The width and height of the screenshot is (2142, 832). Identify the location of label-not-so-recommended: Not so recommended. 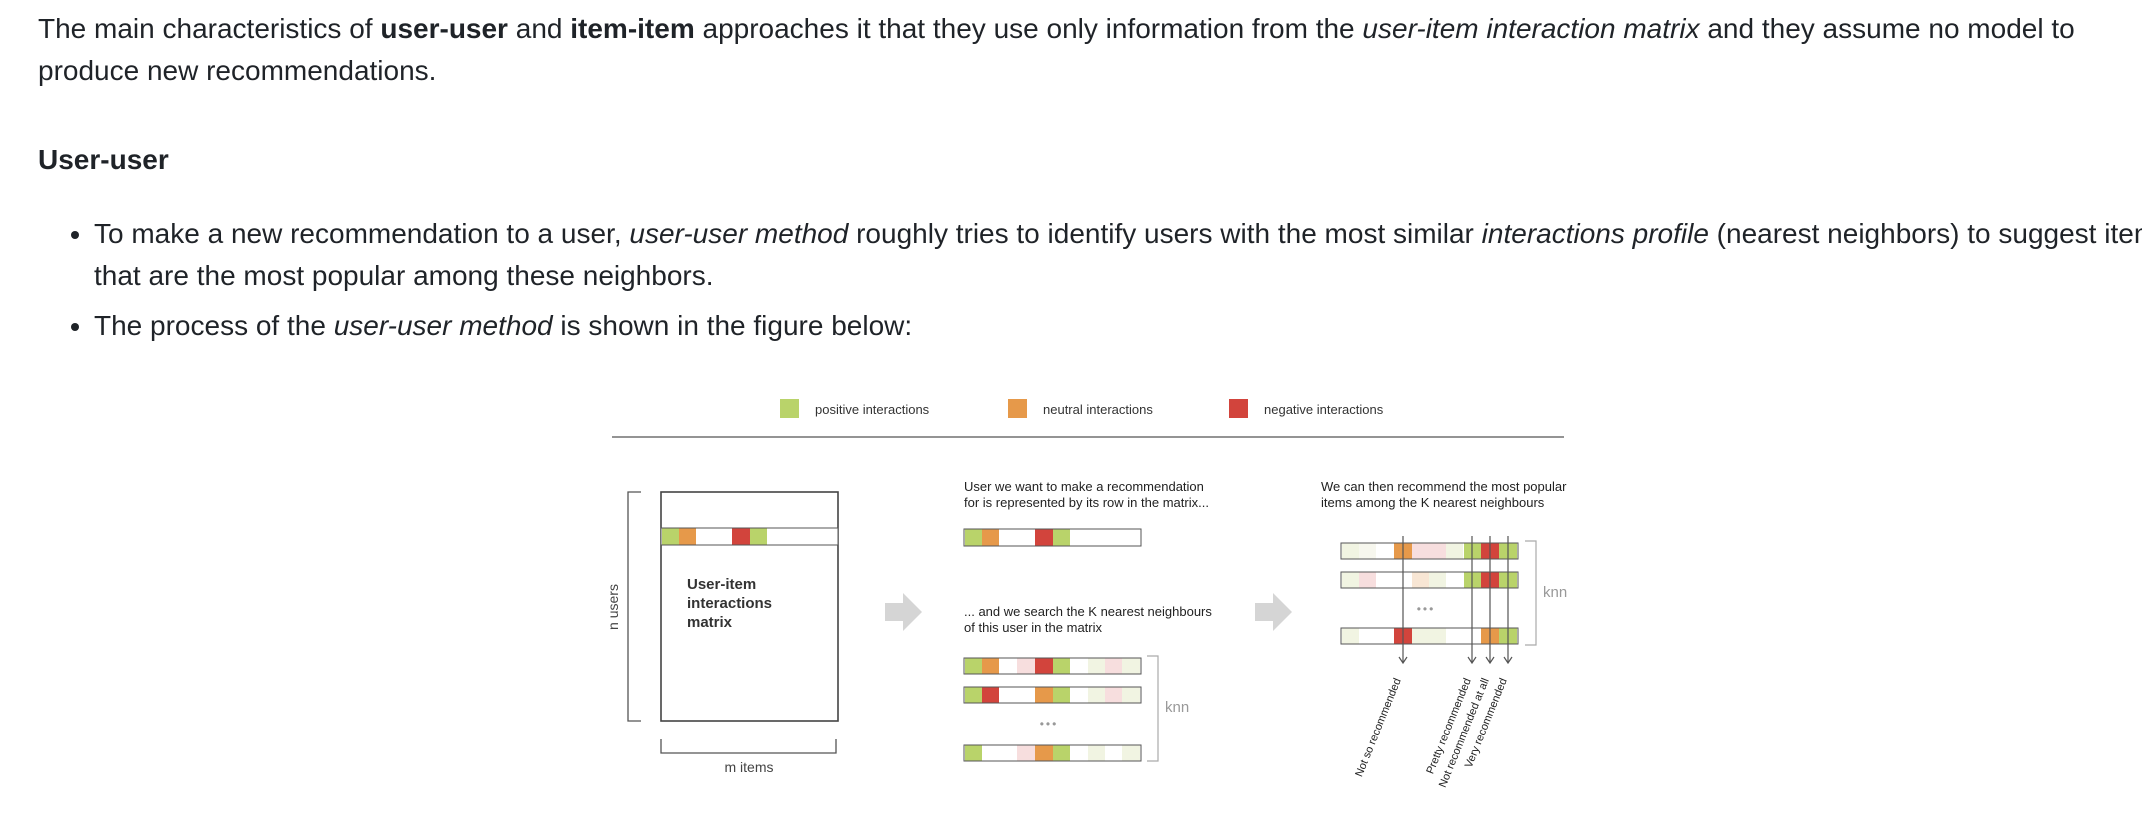
(1378, 728).